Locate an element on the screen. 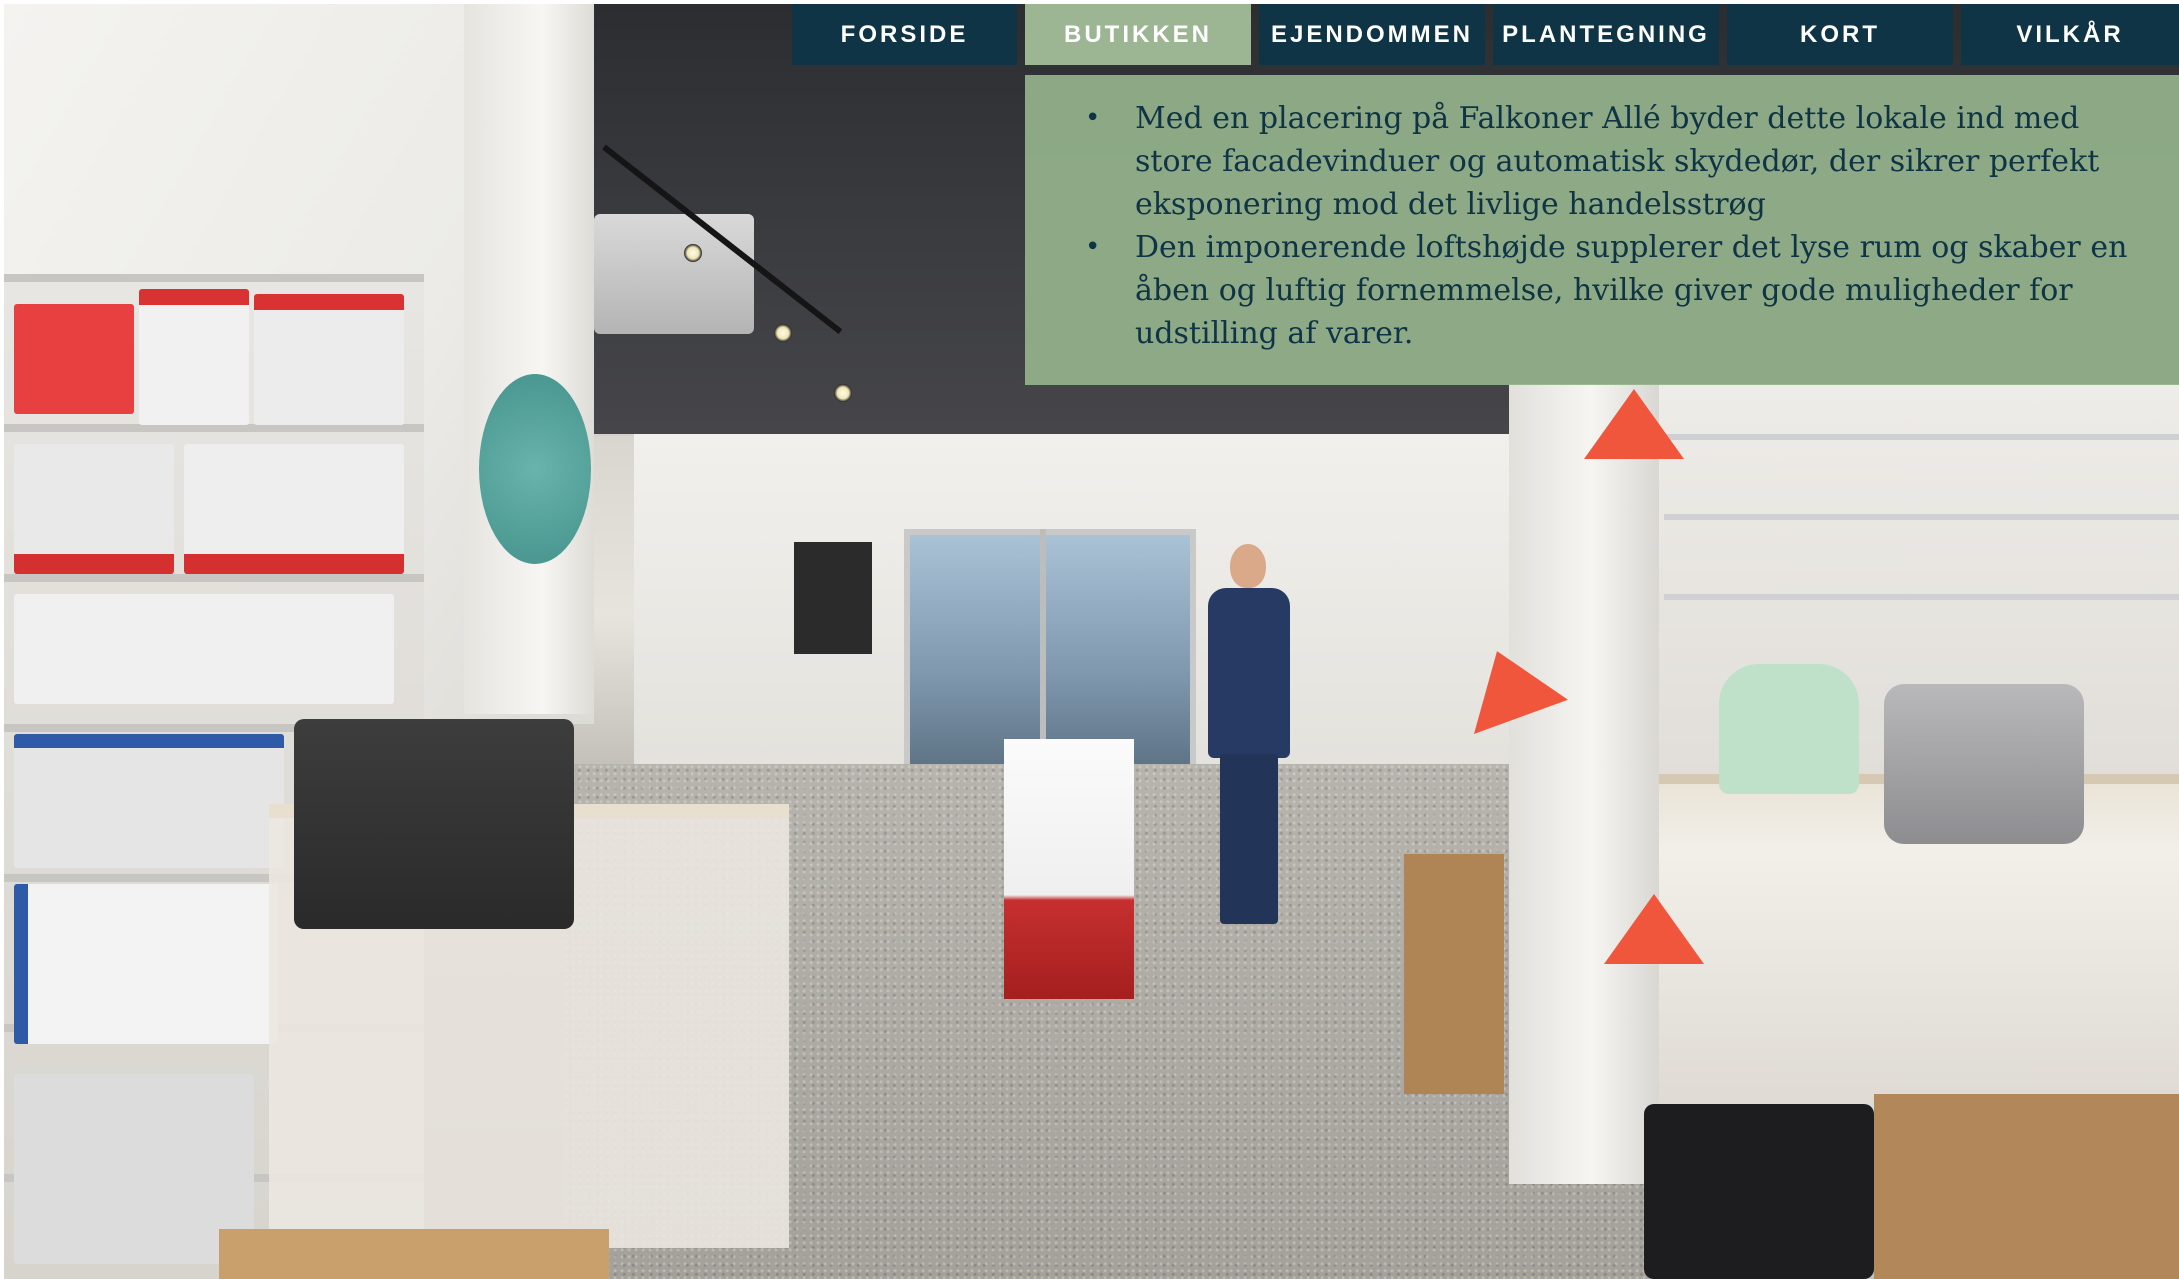  coffee-machine is located at coordinates (434, 824).